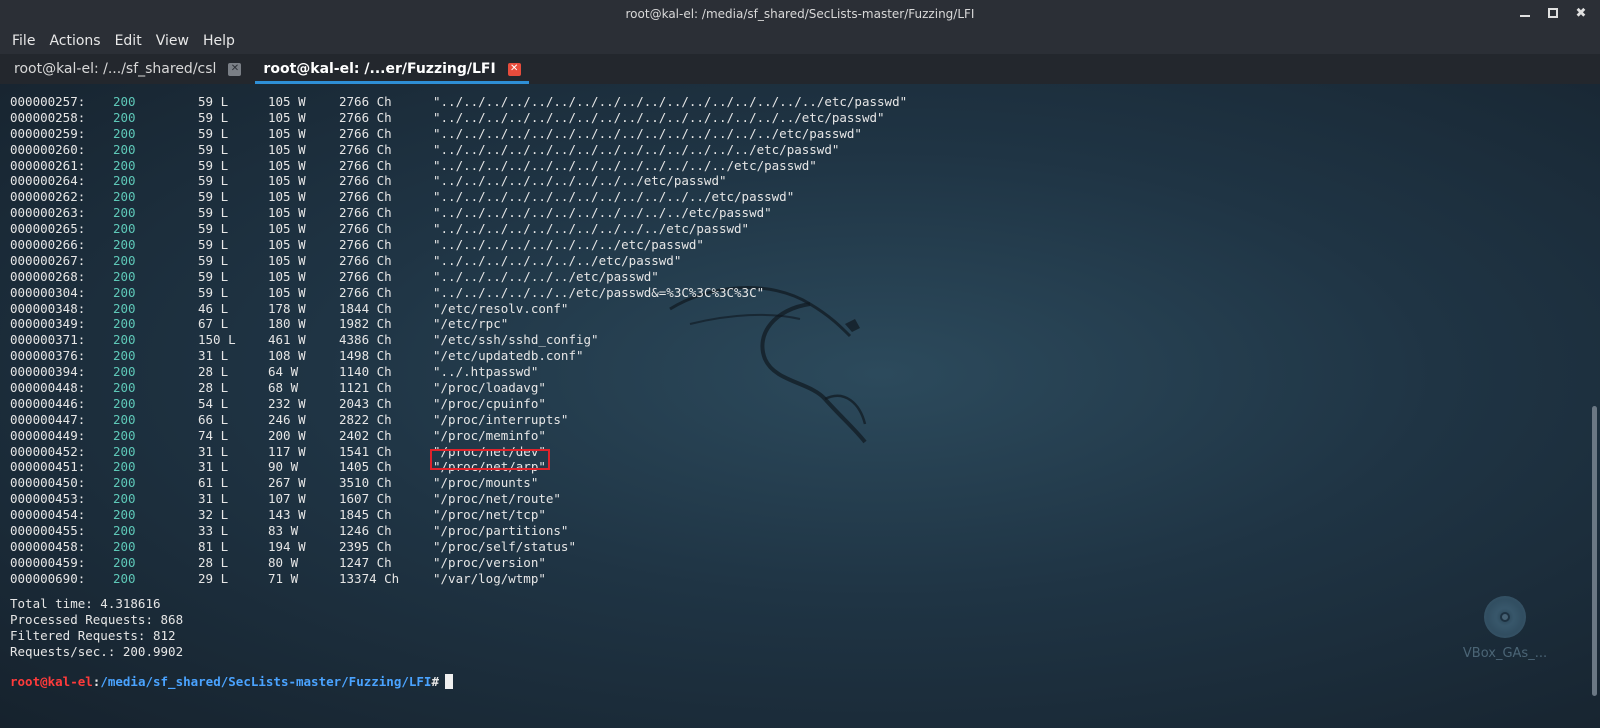  I want to click on result-lines: 33 L, so click(213, 531).